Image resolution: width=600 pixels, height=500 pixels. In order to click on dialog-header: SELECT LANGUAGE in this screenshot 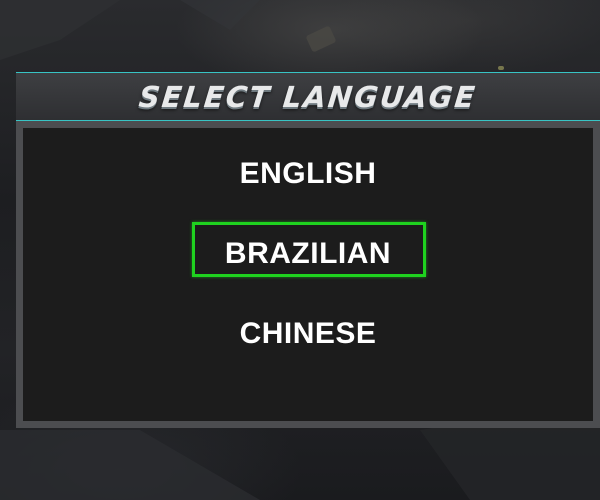, I will do `click(308, 97)`.